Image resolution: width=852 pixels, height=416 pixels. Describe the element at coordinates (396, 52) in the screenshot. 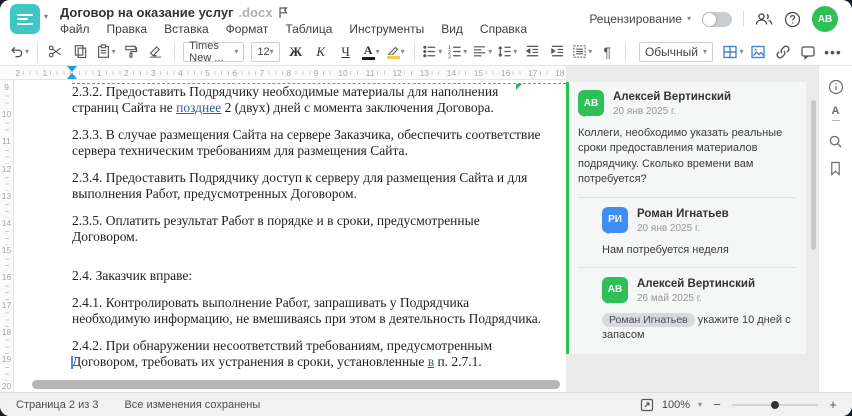

I see `highlight-color-button: ▾` at that location.